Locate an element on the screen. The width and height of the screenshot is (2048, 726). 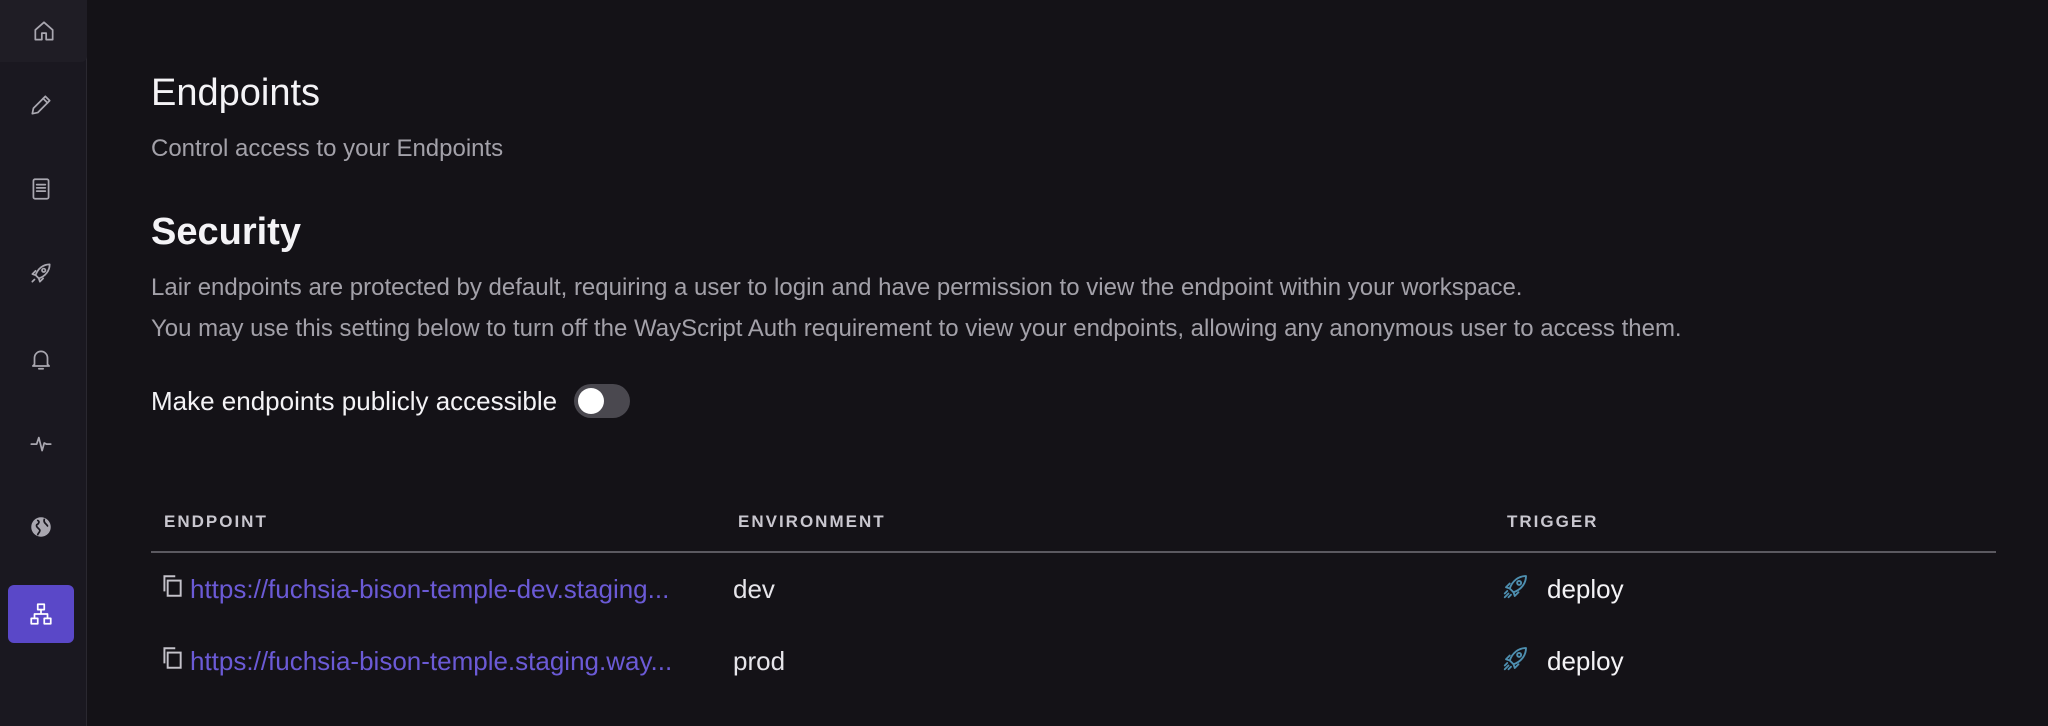
table-header: ENDPOINT ENVIRONMENT TRIGGER is located at coordinates (1073, 529).